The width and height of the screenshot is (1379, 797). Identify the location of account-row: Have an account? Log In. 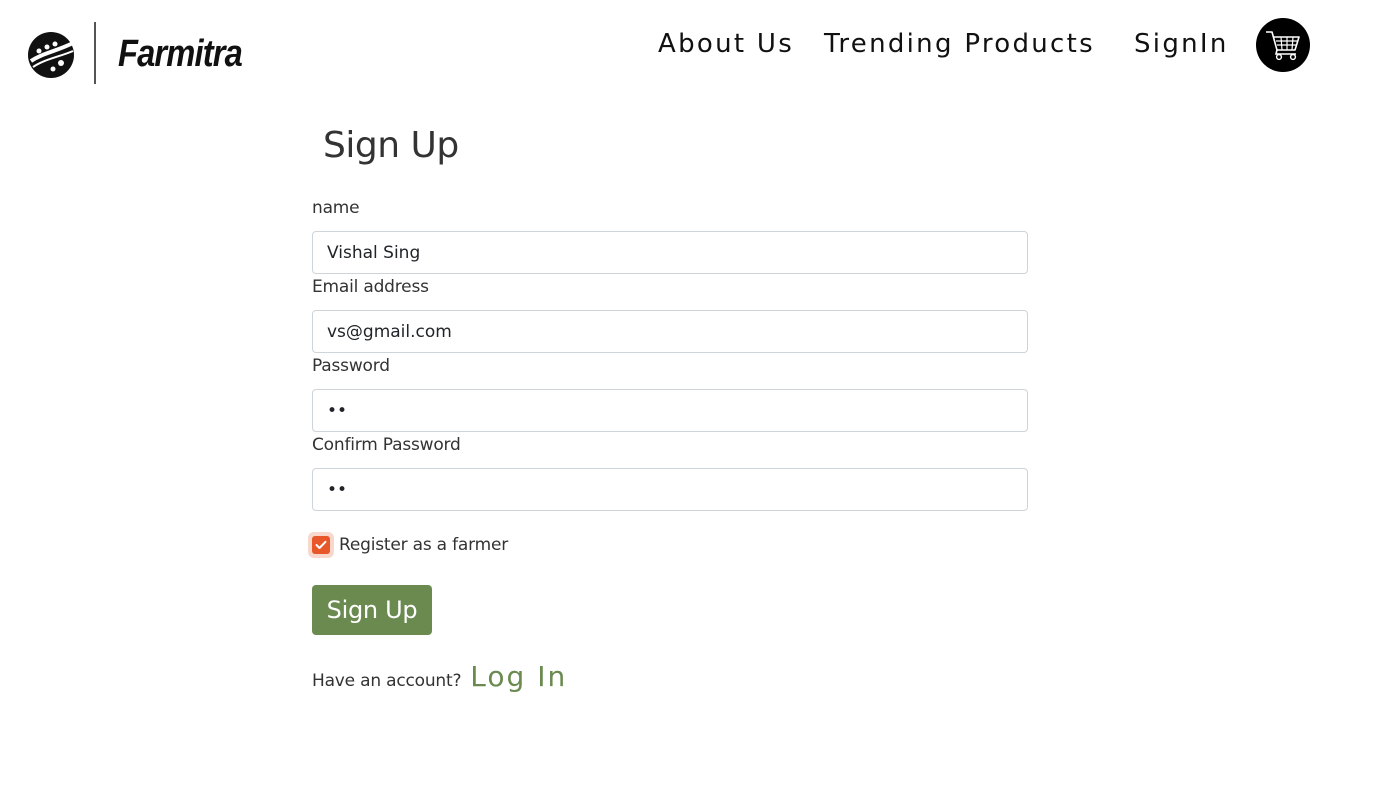
(439, 676).